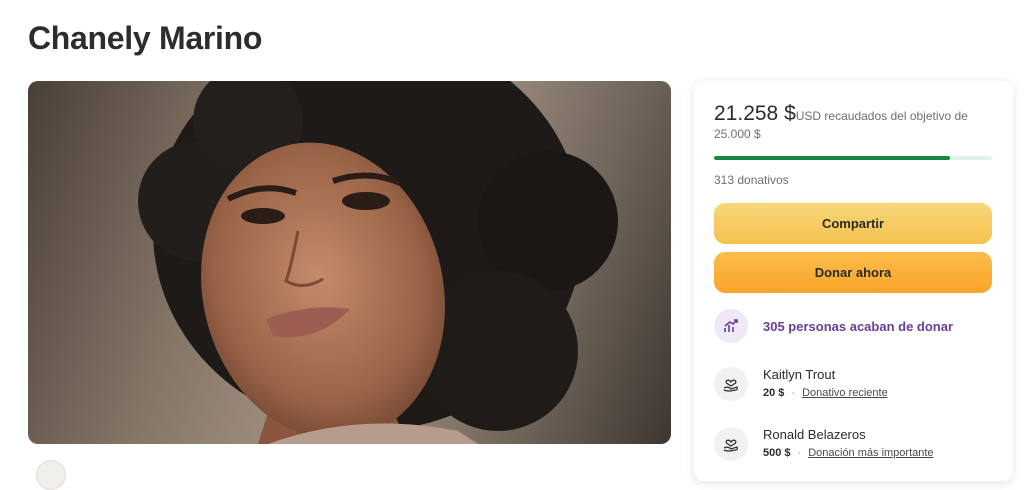 The width and height of the screenshot is (1024, 490). Describe the element at coordinates (853, 223) in the screenshot. I see `share-button: Compartir` at that location.